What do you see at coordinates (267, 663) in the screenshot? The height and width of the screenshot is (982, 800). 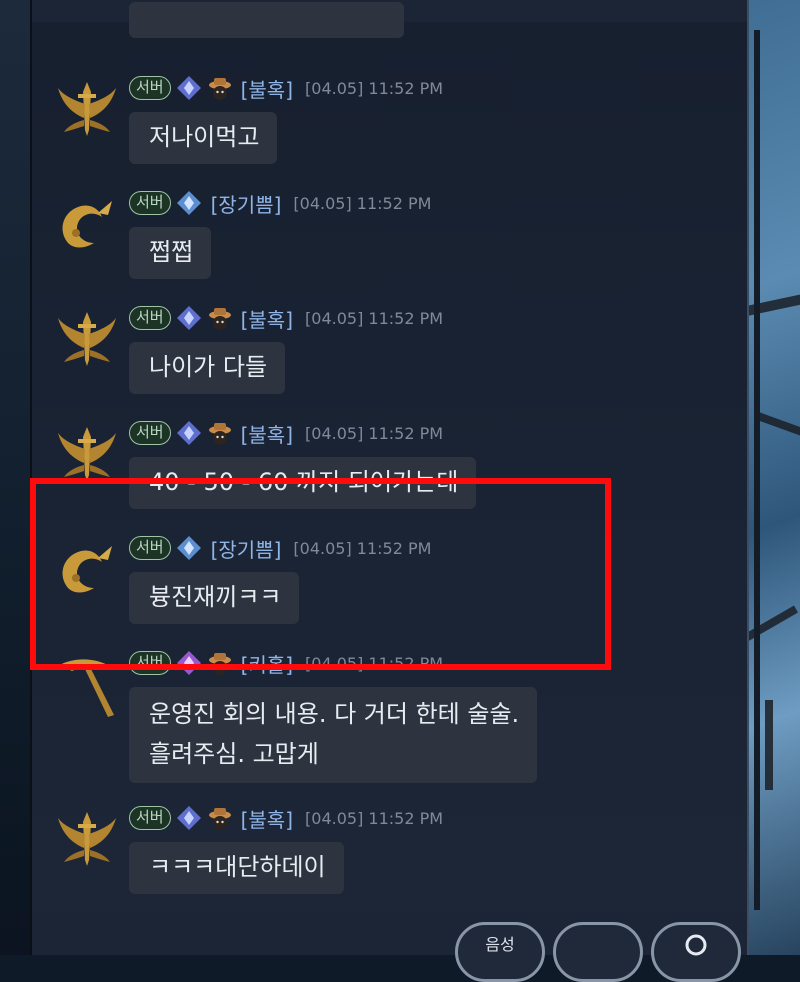 I see `player-name: [키홀]` at bounding box center [267, 663].